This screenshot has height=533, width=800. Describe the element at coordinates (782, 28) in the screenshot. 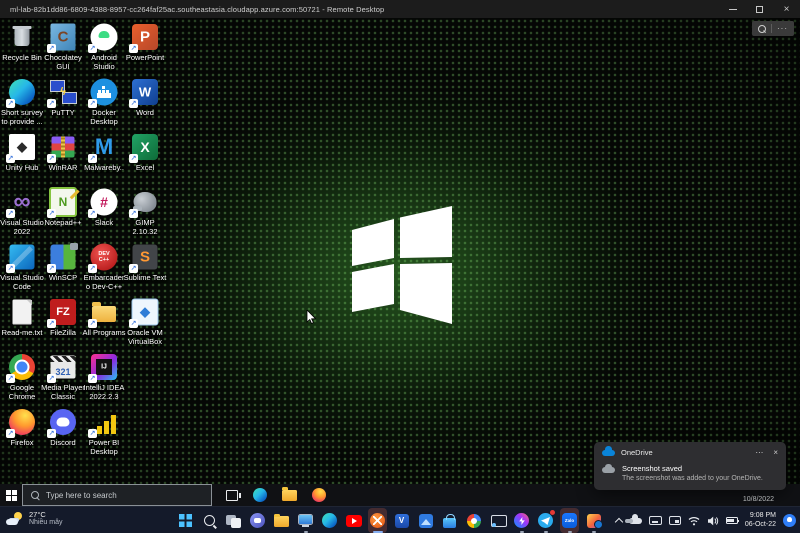

I see `more-options-button: ···` at that location.